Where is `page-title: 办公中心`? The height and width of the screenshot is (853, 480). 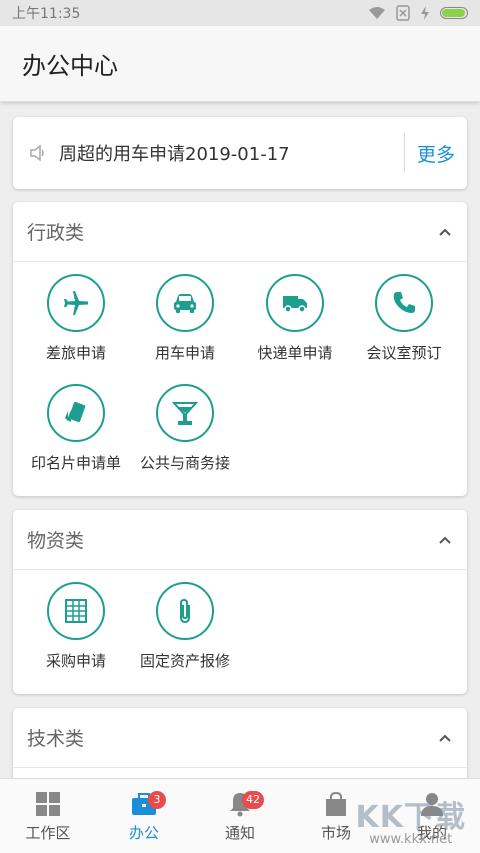 page-title: 办公中心 is located at coordinates (240, 64).